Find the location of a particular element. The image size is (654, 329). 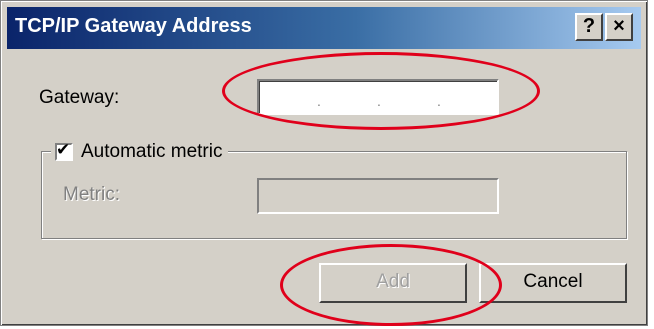

help-button: ? is located at coordinates (589, 27).